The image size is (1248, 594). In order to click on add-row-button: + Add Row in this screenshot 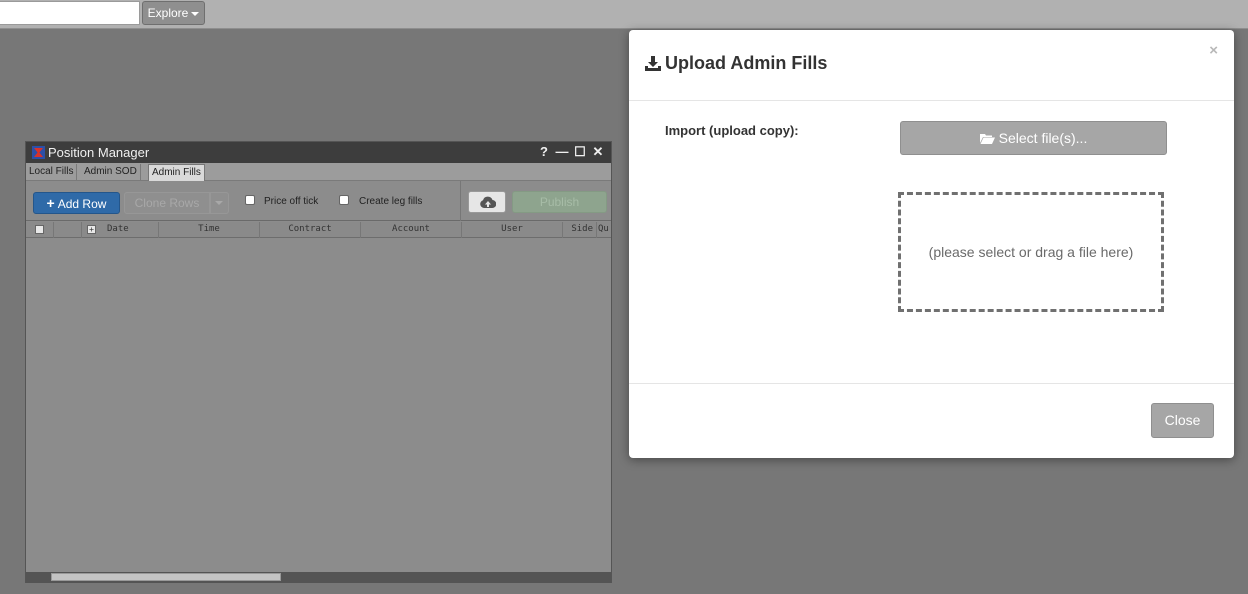, I will do `click(76, 203)`.